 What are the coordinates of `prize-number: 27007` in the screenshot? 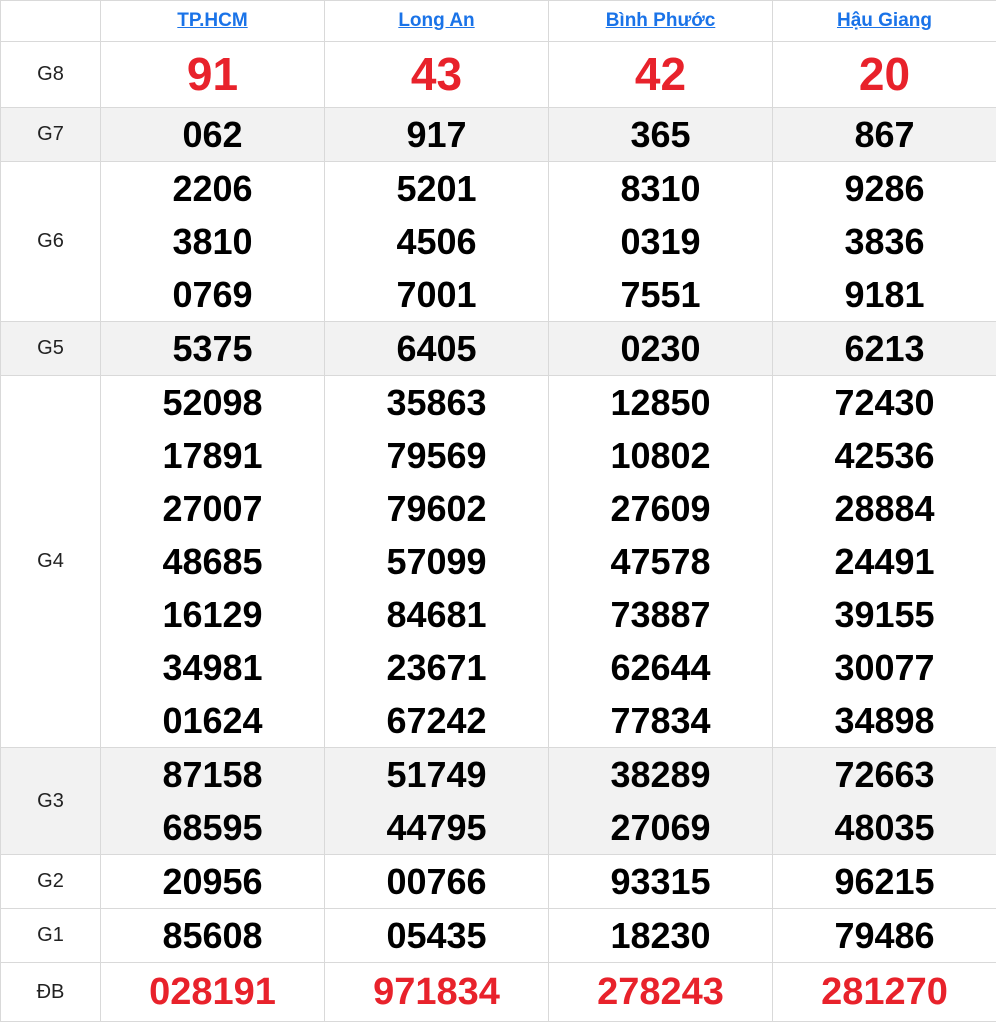 It's located at (212, 508).